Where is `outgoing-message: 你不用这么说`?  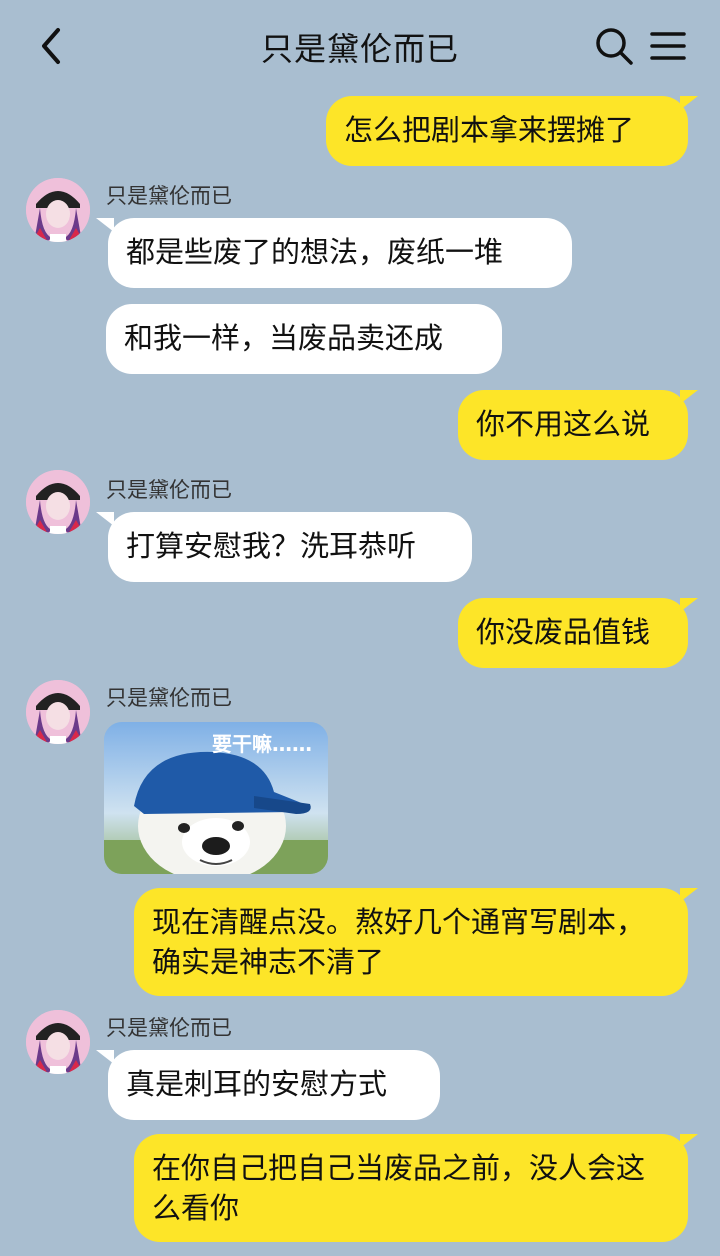
outgoing-message: 你不用这么说 is located at coordinates (573, 425).